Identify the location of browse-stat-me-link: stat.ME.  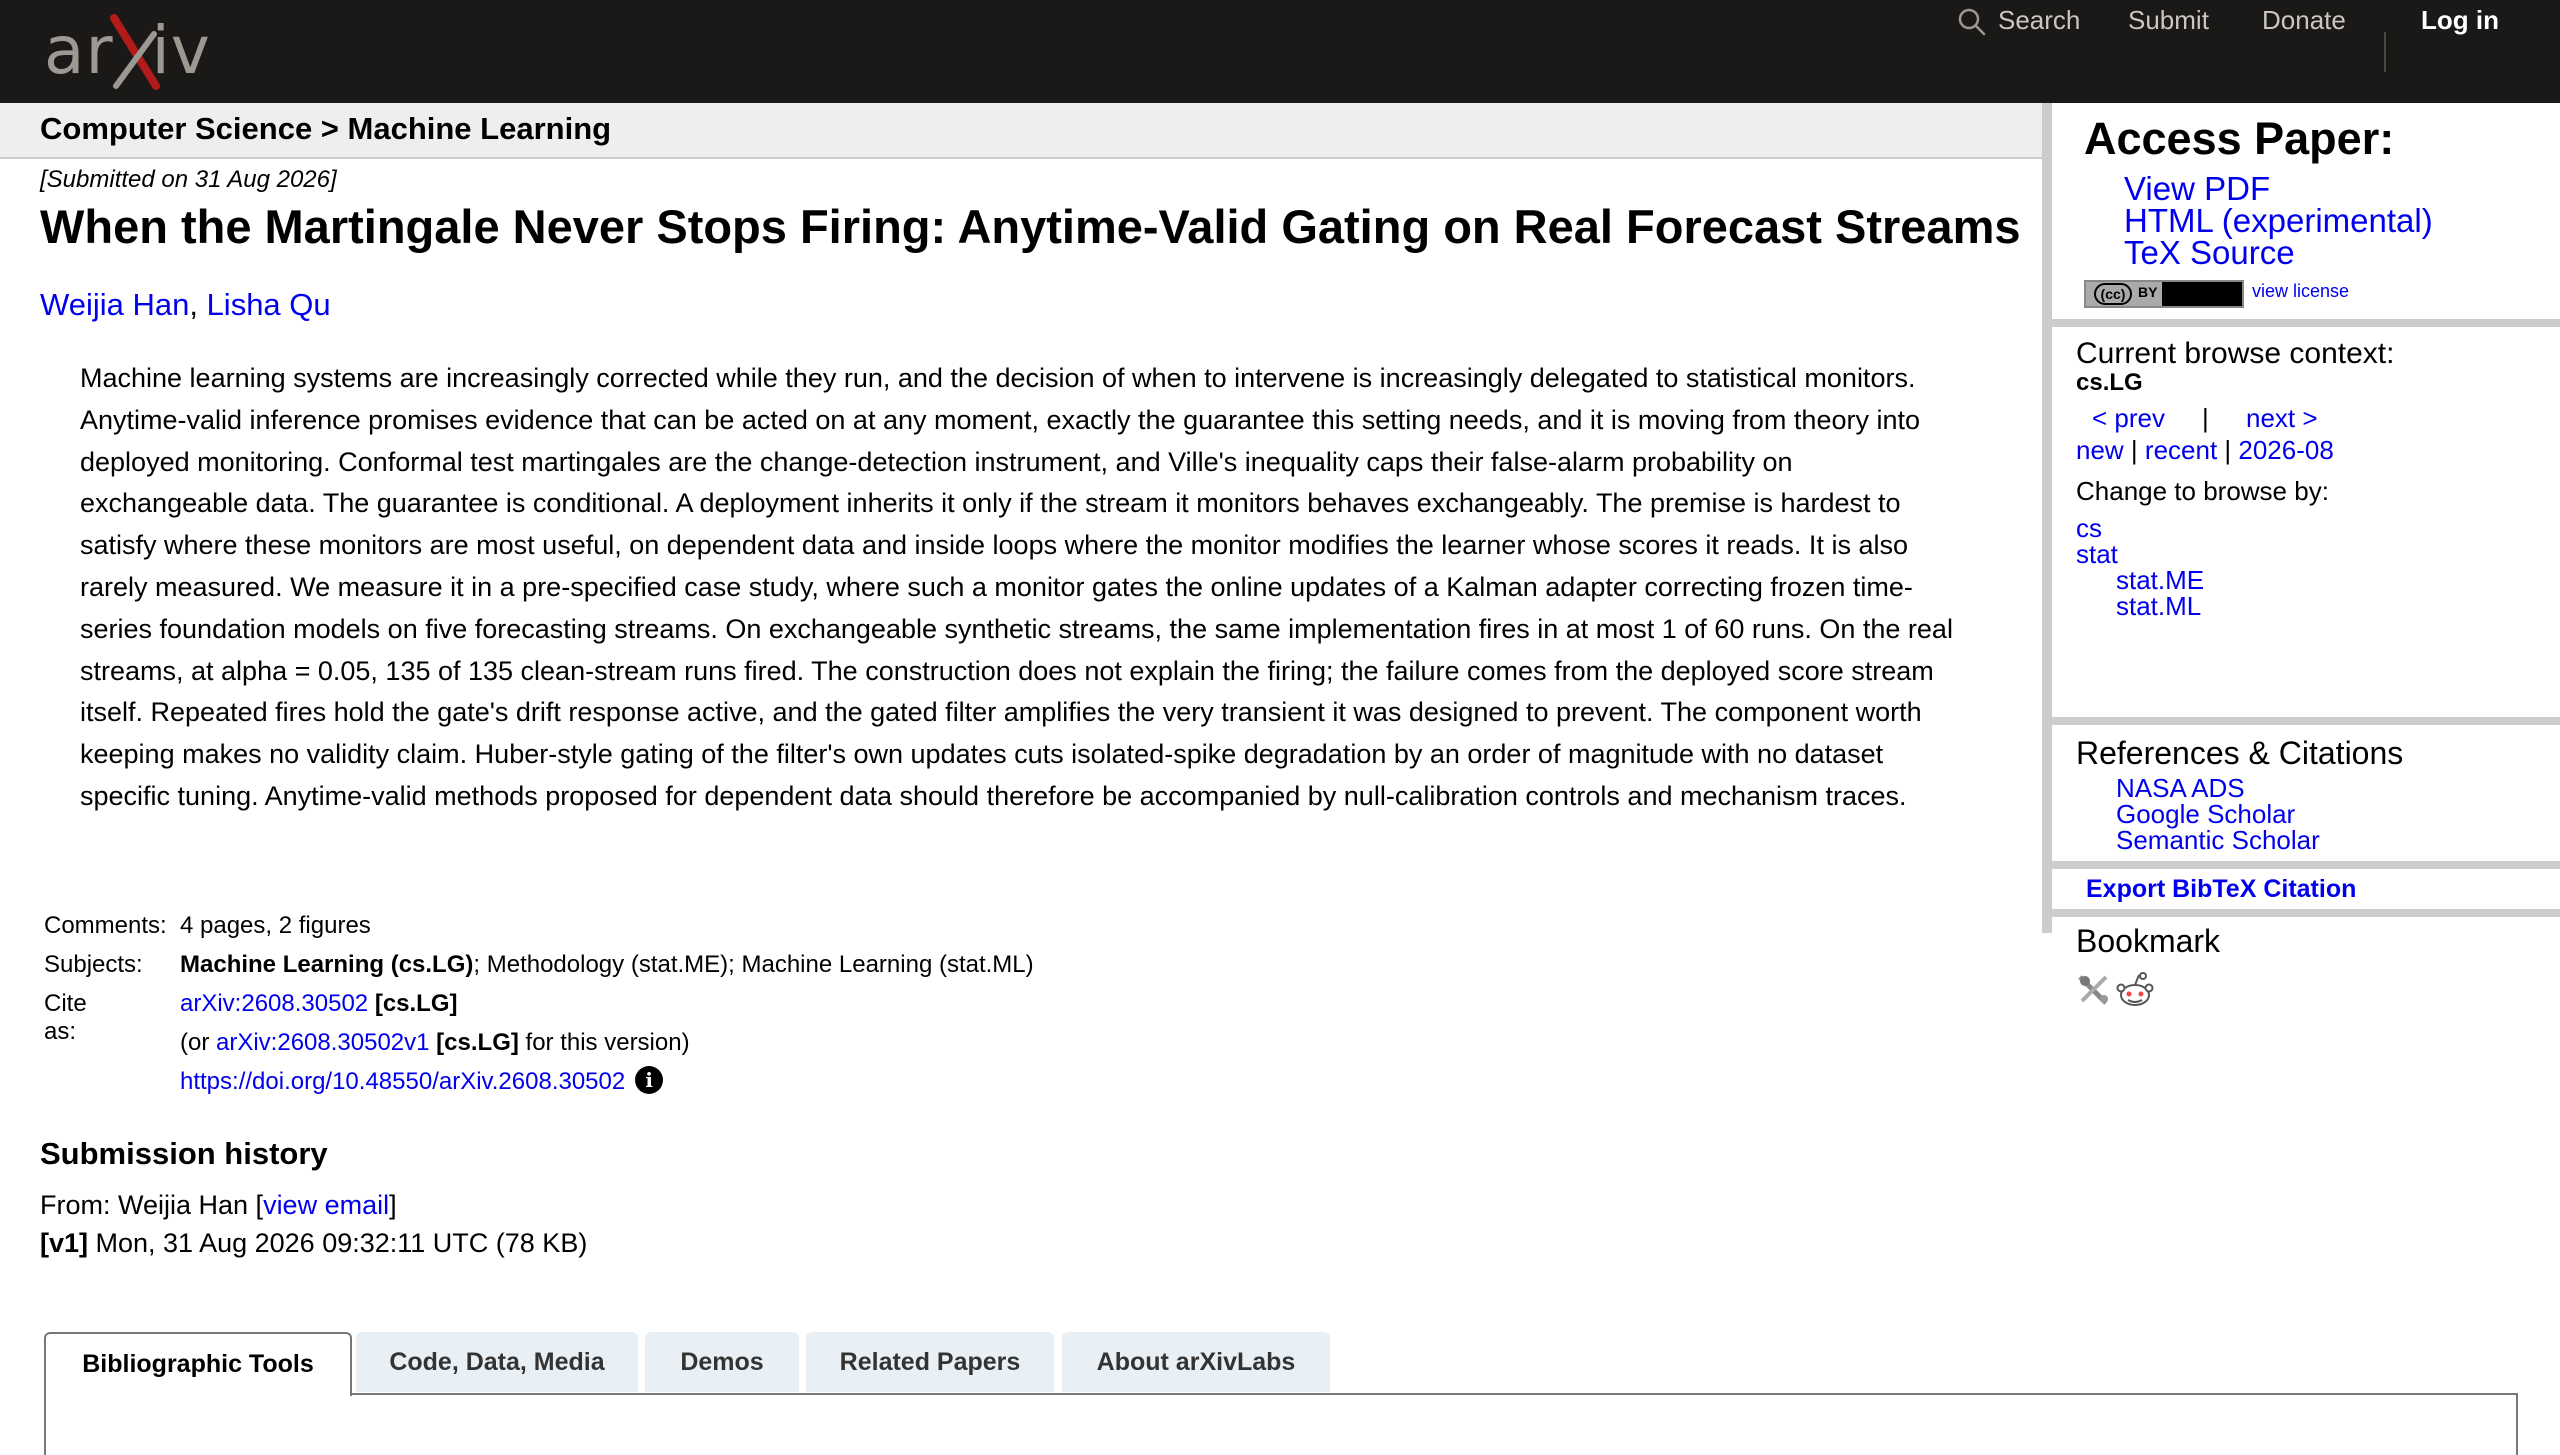
(2140, 580).